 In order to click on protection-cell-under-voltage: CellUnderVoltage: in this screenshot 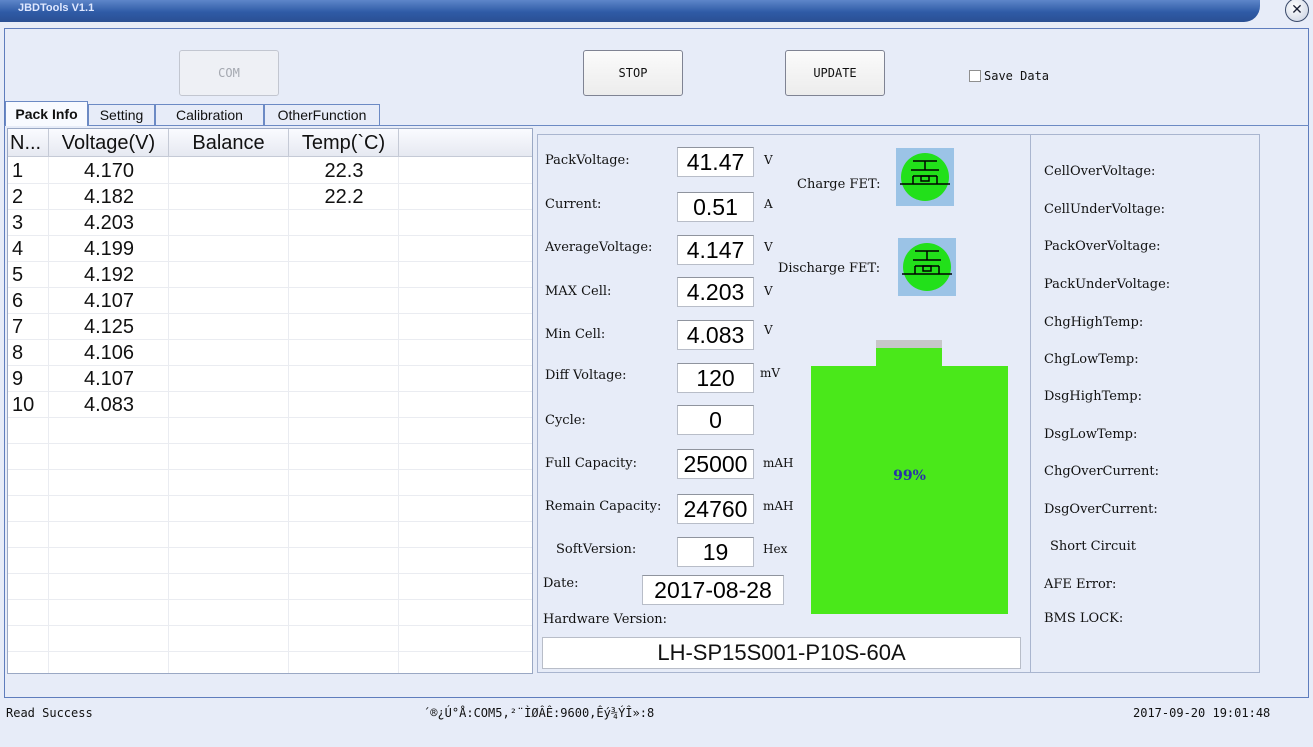, I will do `click(1105, 209)`.